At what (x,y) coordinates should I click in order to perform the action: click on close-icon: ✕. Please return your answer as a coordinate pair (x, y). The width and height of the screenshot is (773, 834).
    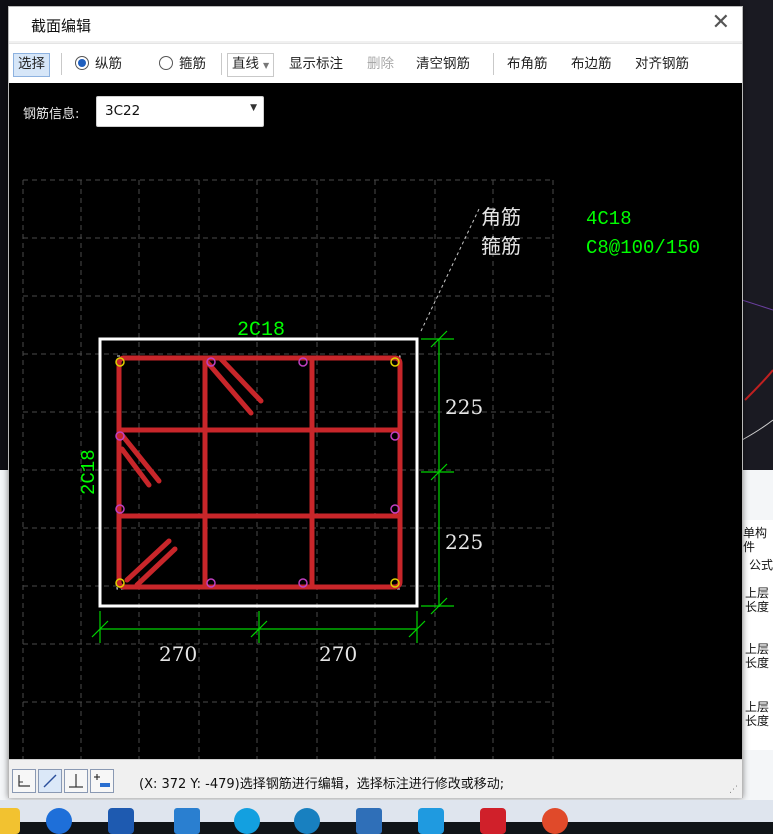
    Looking at the image, I should click on (721, 23).